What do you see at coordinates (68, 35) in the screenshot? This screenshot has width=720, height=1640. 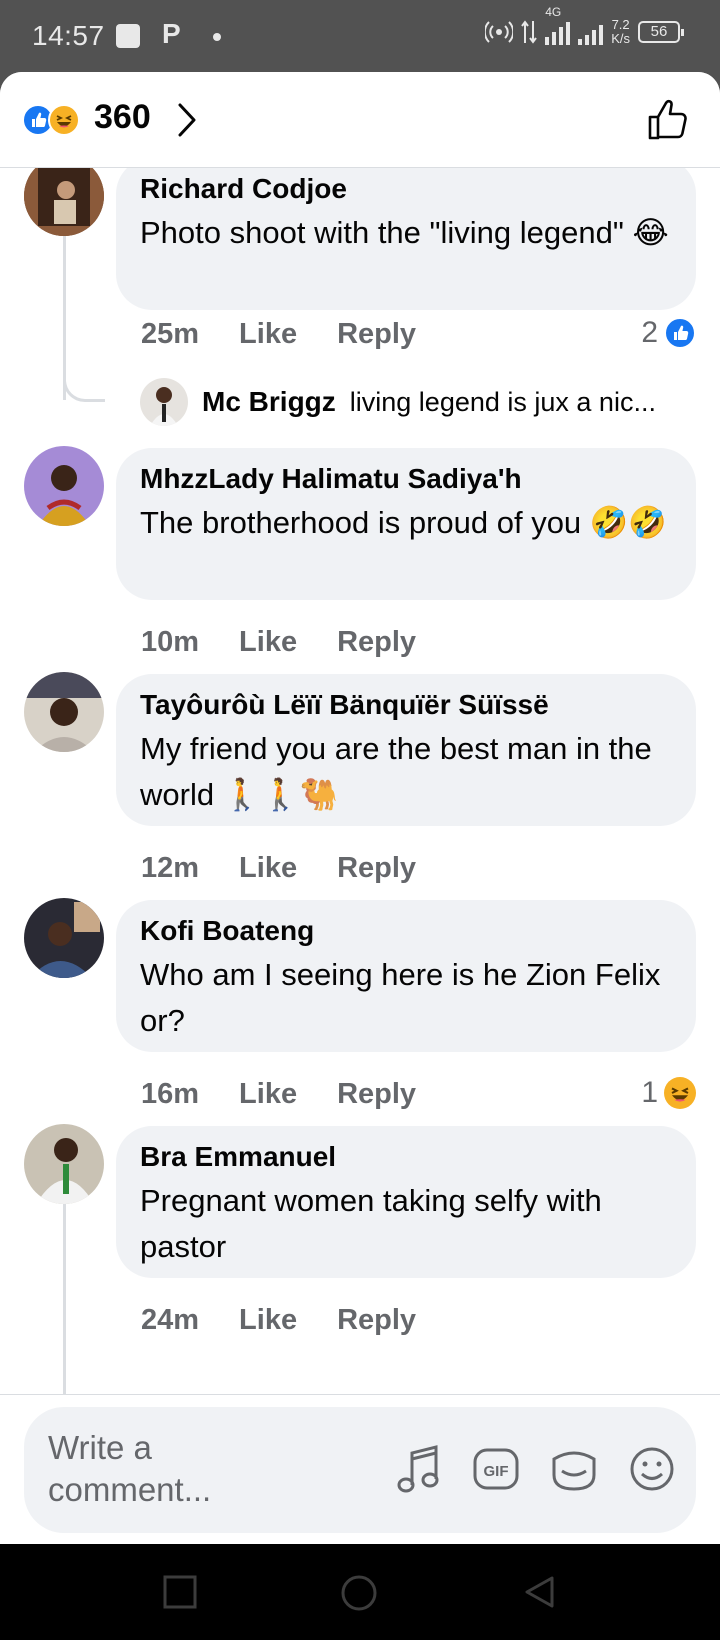 I see `status-time: 14:57` at bounding box center [68, 35].